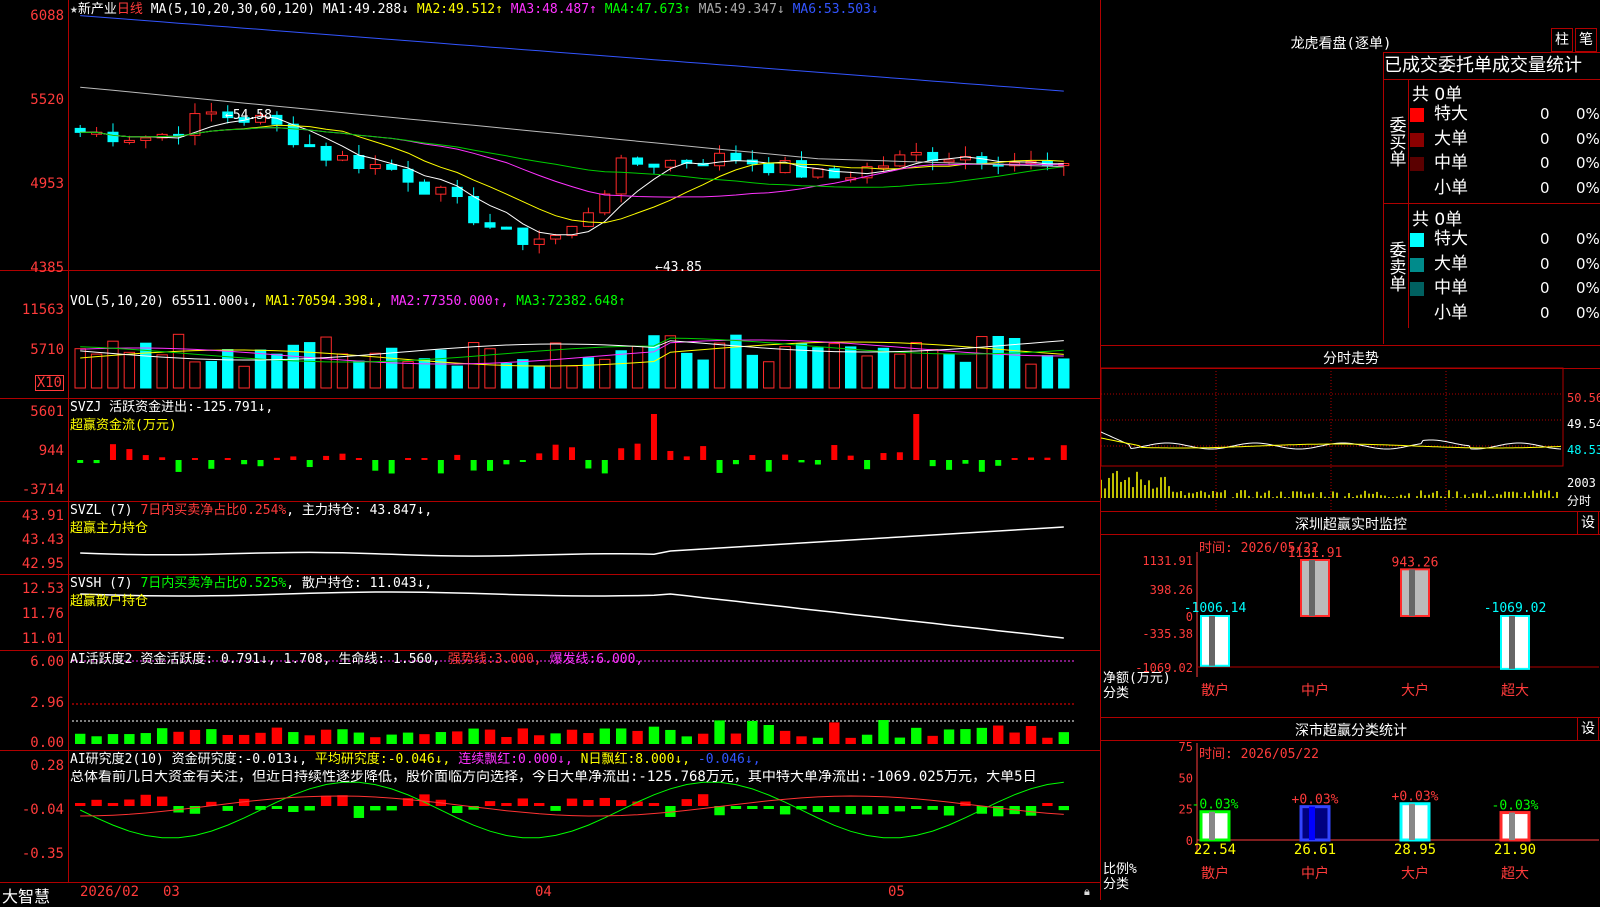 Image resolution: width=1600 pixels, height=907 pixels. I want to click on period-label: 日线, so click(130, 9).